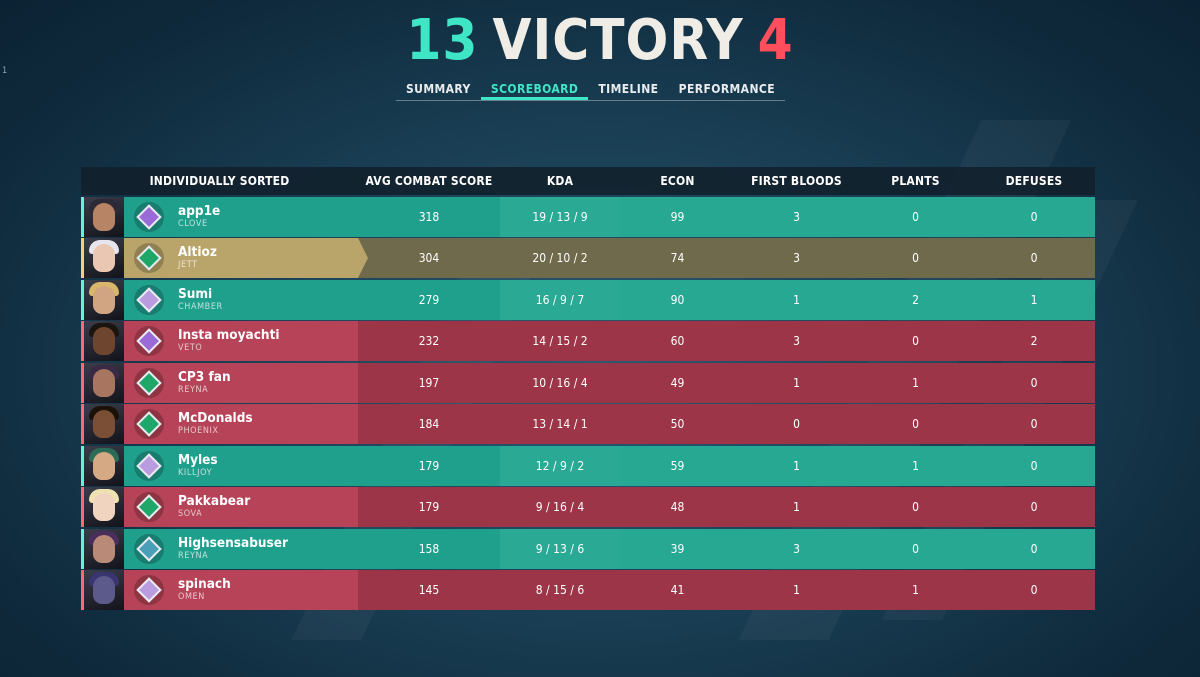  What do you see at coordinates (560, 299) in the screenshot?
I see `kda-value: 16 / 9 / 7` at bounding box center [560, 299].